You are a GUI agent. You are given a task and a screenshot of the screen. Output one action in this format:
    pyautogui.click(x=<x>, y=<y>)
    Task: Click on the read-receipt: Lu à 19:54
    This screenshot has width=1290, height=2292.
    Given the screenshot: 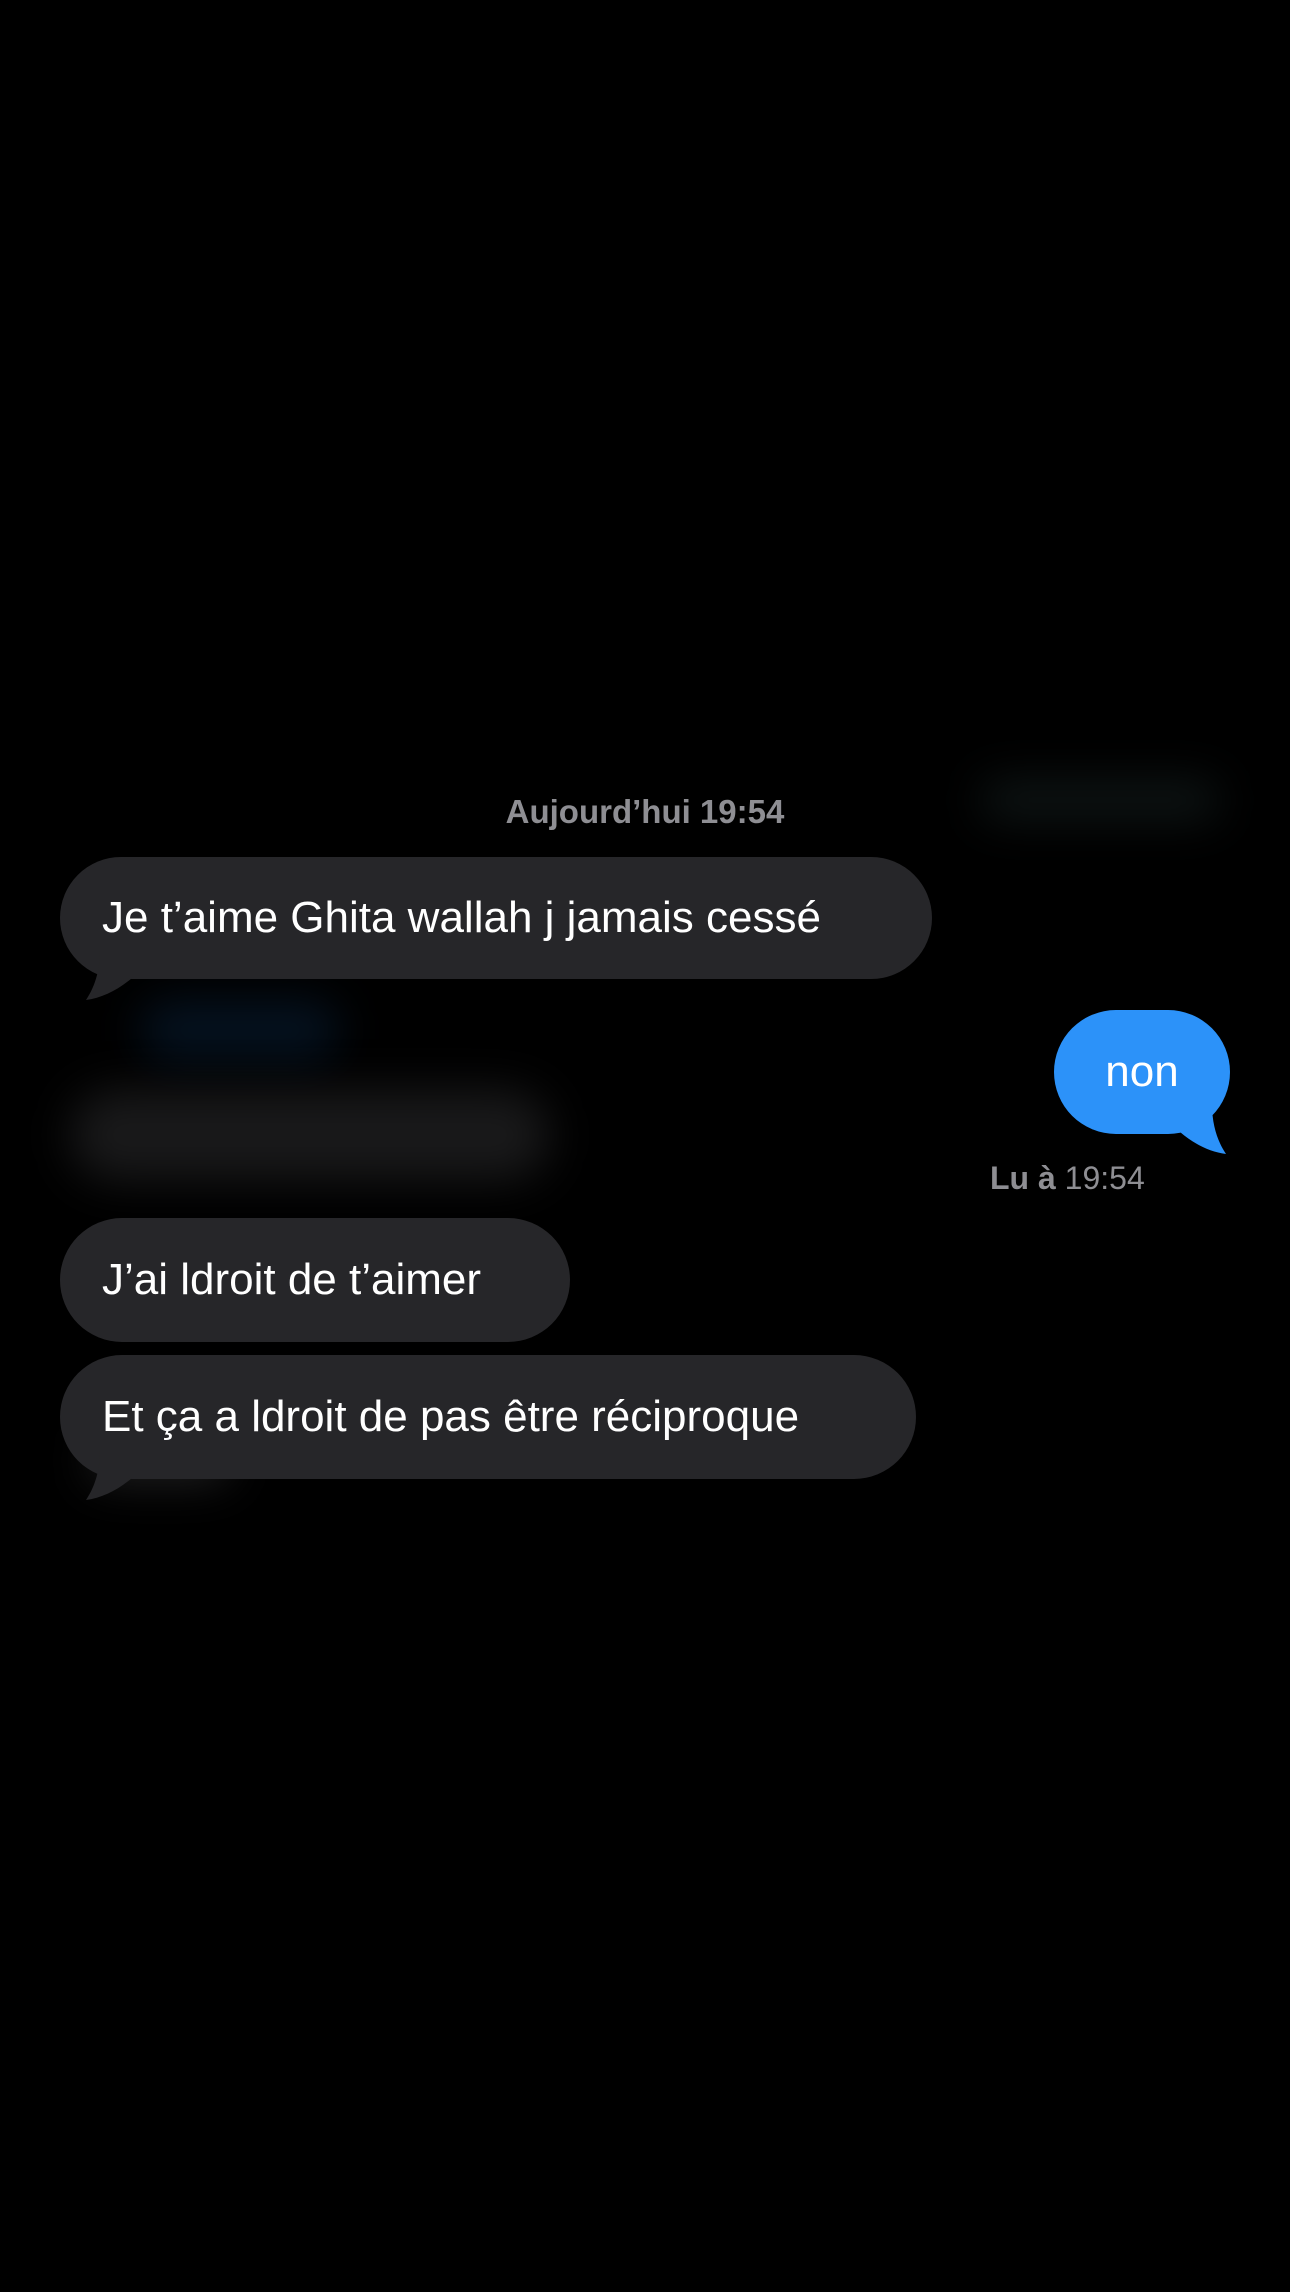 What is the action you would take?
    pyautogui.click(x=1067, y=1178)
    